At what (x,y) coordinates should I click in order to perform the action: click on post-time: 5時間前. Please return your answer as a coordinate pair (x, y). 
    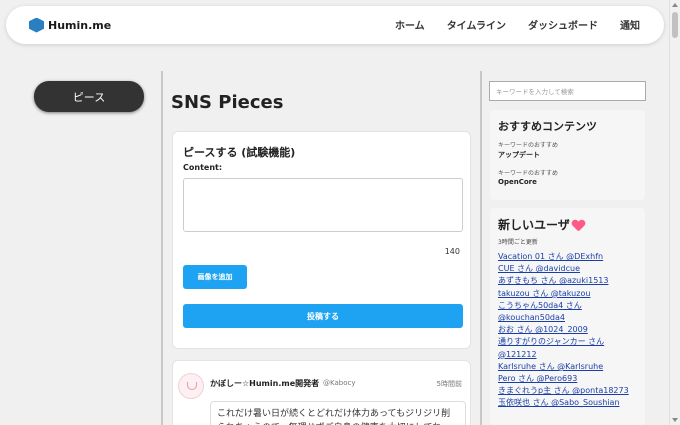
    Looking at the image, I should click on (449, 384).